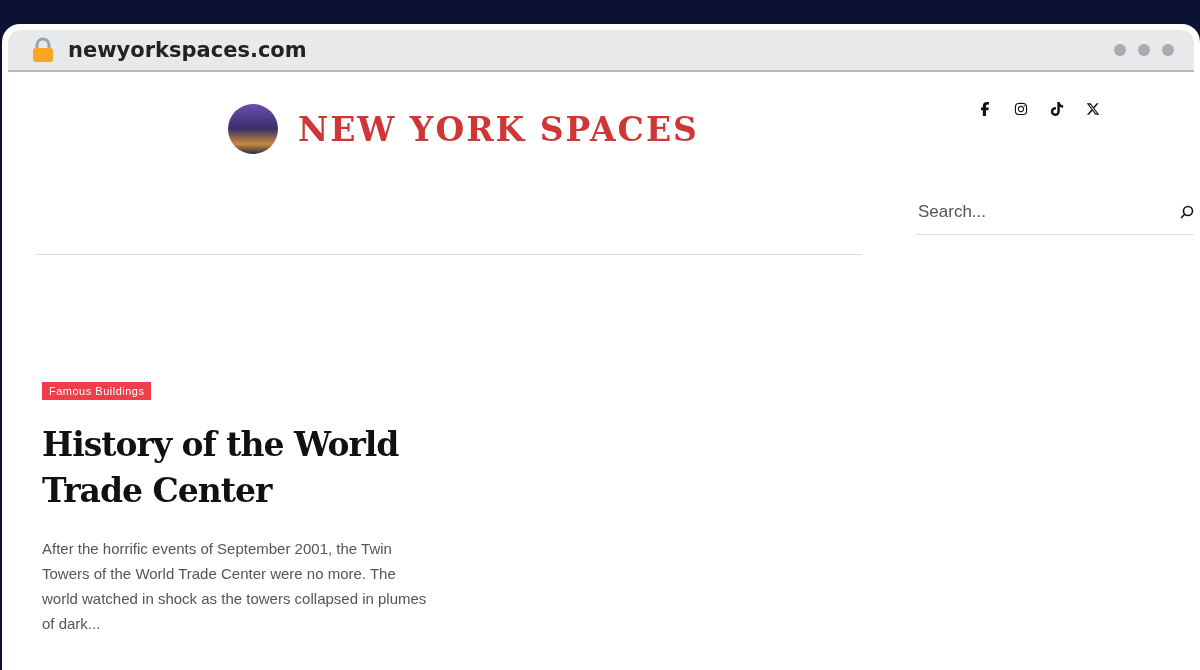 The width and height of the screenshot is (1200, 670). Describe the element at coordinates (252, 468) in the screenshot. I see `article-title: History of the World Trade Center` at that location.